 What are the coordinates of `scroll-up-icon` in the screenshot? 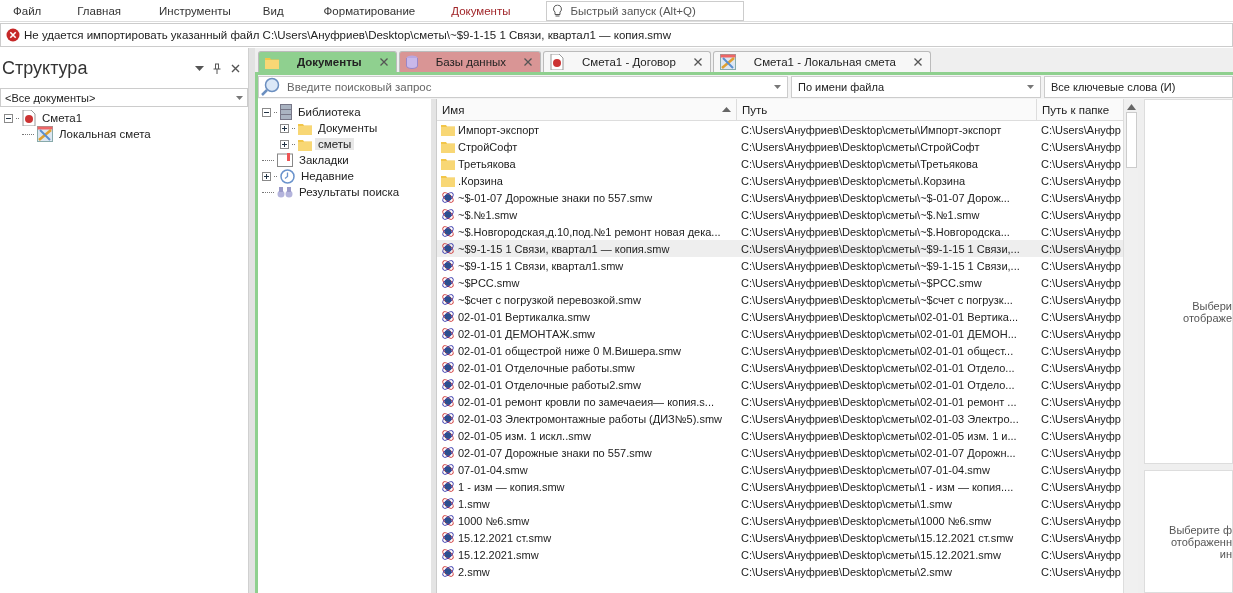 It's located at (1131, 107).